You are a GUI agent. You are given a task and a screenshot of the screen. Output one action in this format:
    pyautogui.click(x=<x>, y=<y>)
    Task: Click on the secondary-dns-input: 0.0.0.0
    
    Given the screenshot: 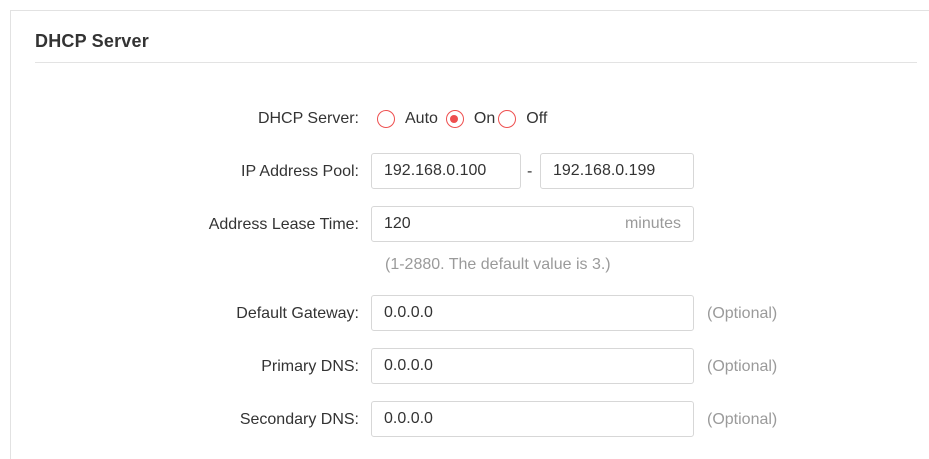 What is the action you would take?
    pyautogui.click(x=532, y=419)
    